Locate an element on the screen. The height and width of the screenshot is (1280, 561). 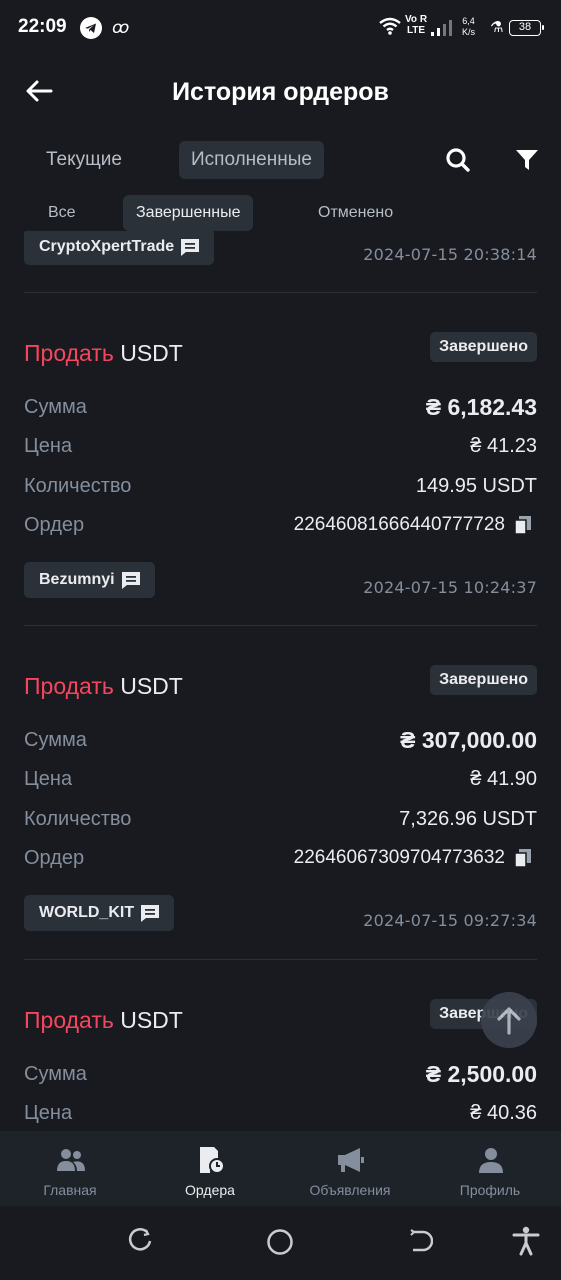
nav-home: Главная is located at coordinates (70, 1168).